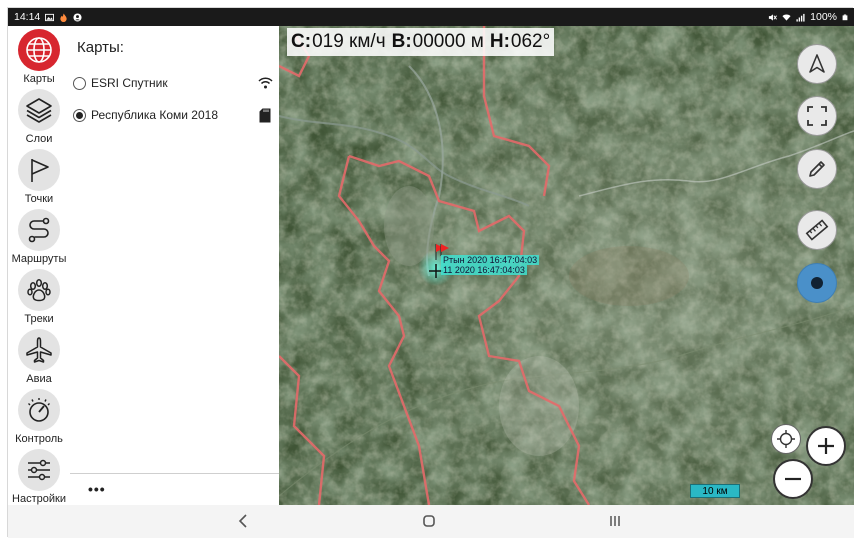 The image size is (861, 544). I want to click on flag-icon, so click(40, 170).